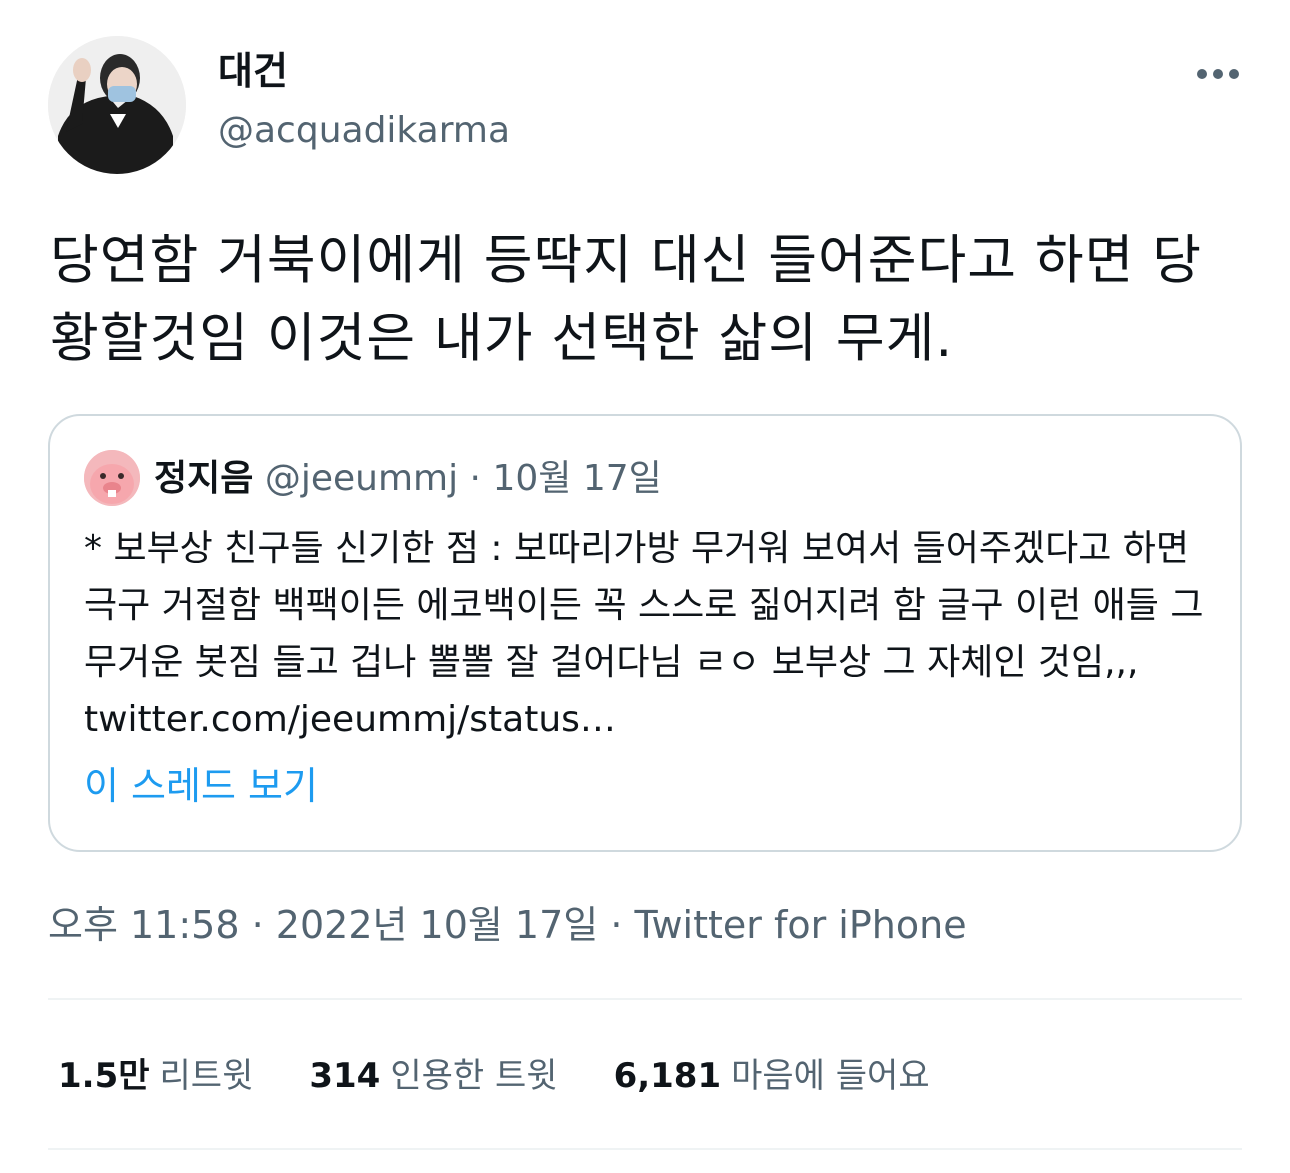 The width and height of the screenshot is (1290, 1173). What do you see at coordinates (474, 1076) in the screenshot?
I see `quotes-label: 인용한 트윗` at bounding box center [474, 1076].